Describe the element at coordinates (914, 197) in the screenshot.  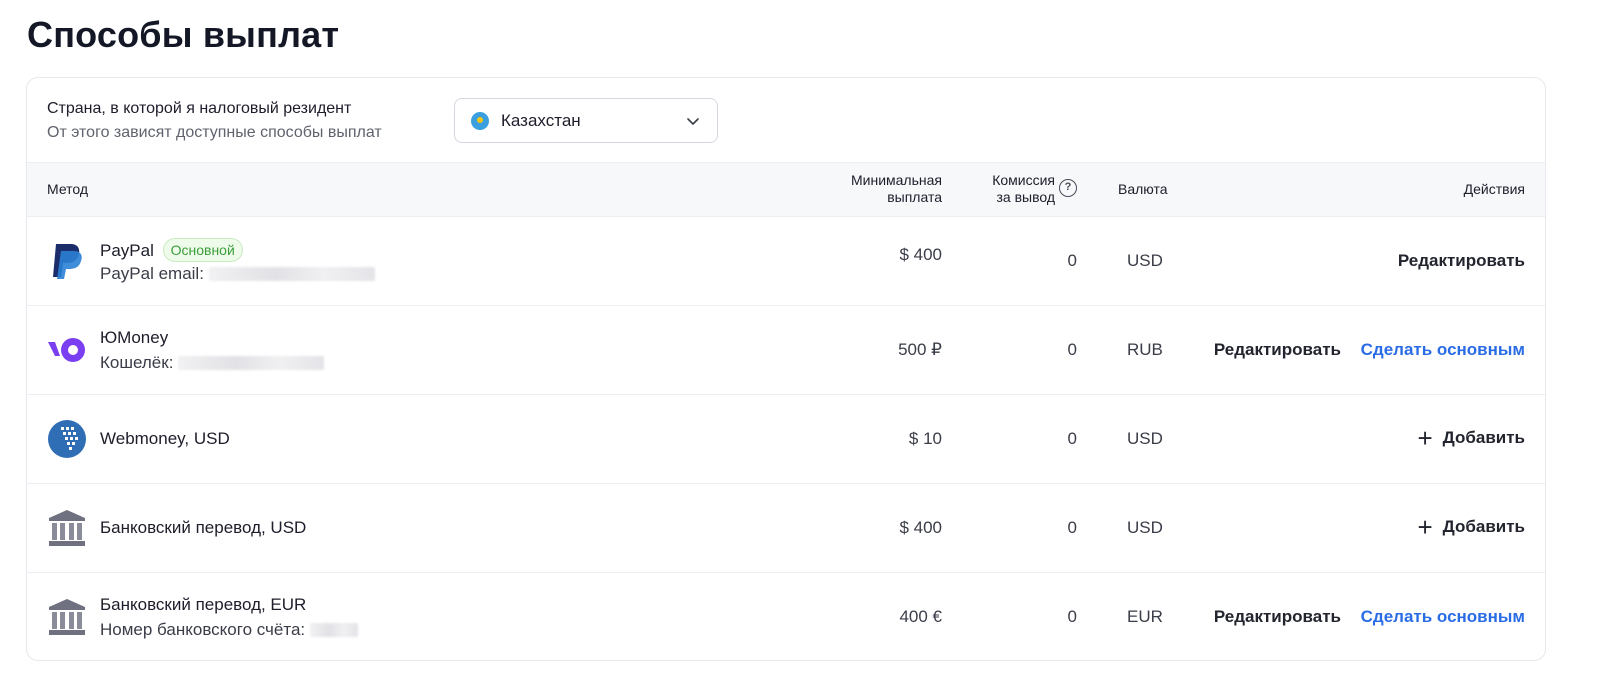
I see `column-min-payout-line2: выплата` at that location.